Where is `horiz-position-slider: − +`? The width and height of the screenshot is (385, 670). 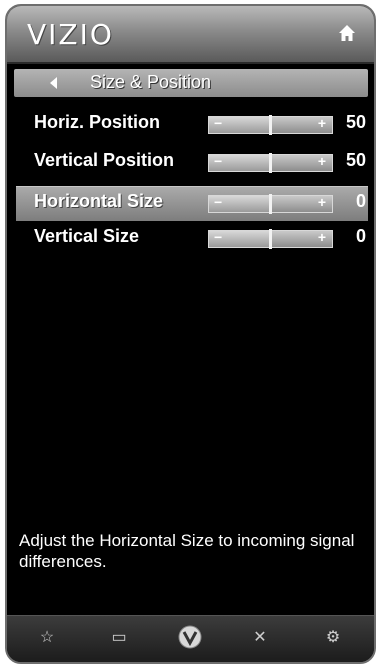 horiz-position-slider: − + is located at coordinates (270, 125).